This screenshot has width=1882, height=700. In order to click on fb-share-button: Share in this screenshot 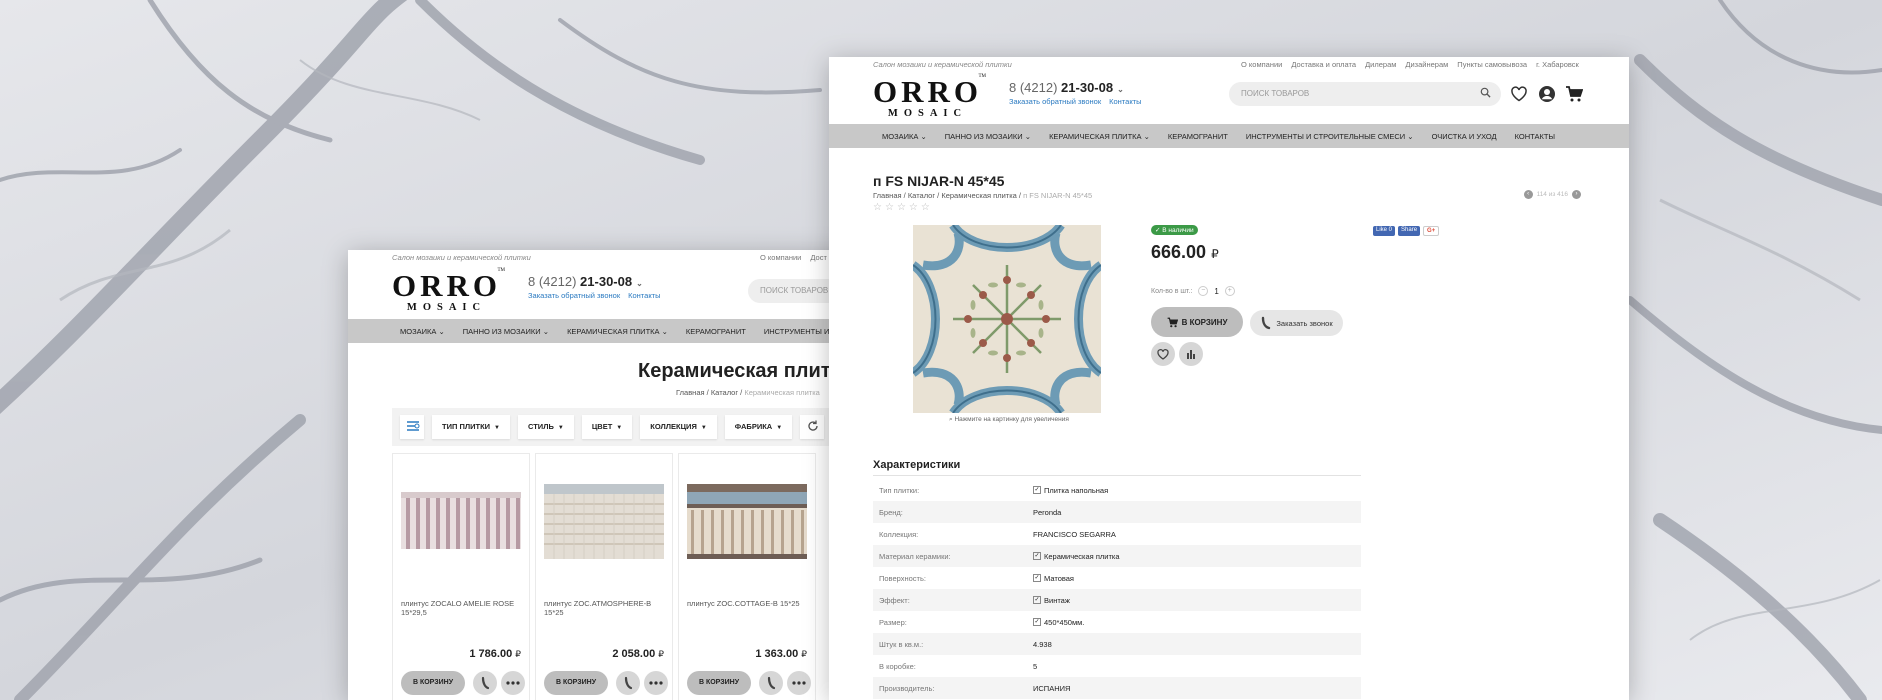, I will do `click(1409, 231)`.